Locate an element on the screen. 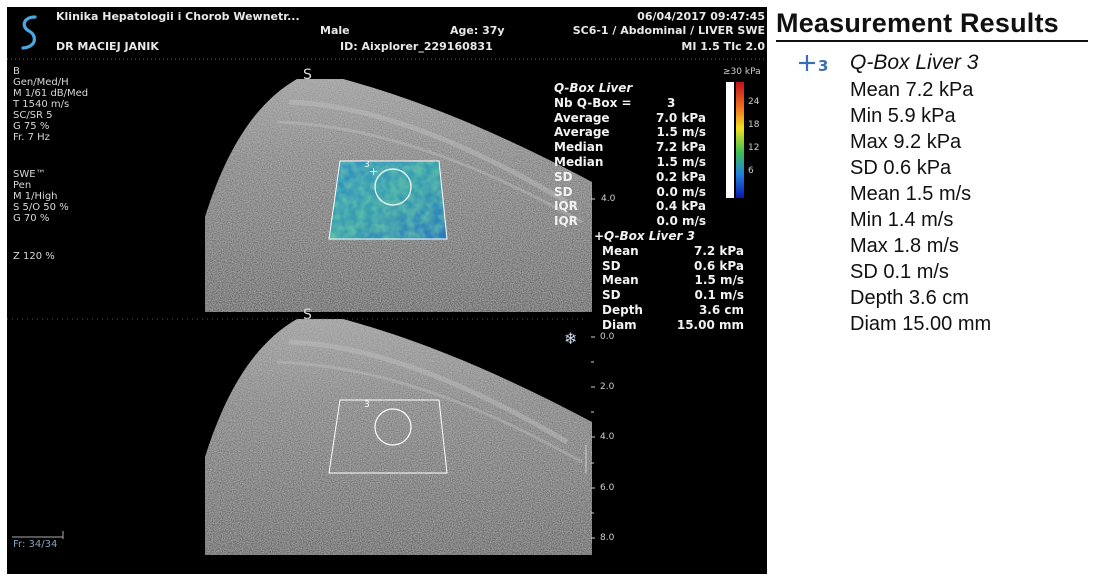 This screenshot has height=579, width=1093. result-line: Mean 1.5 m/s is located at coordinates (911, 194).